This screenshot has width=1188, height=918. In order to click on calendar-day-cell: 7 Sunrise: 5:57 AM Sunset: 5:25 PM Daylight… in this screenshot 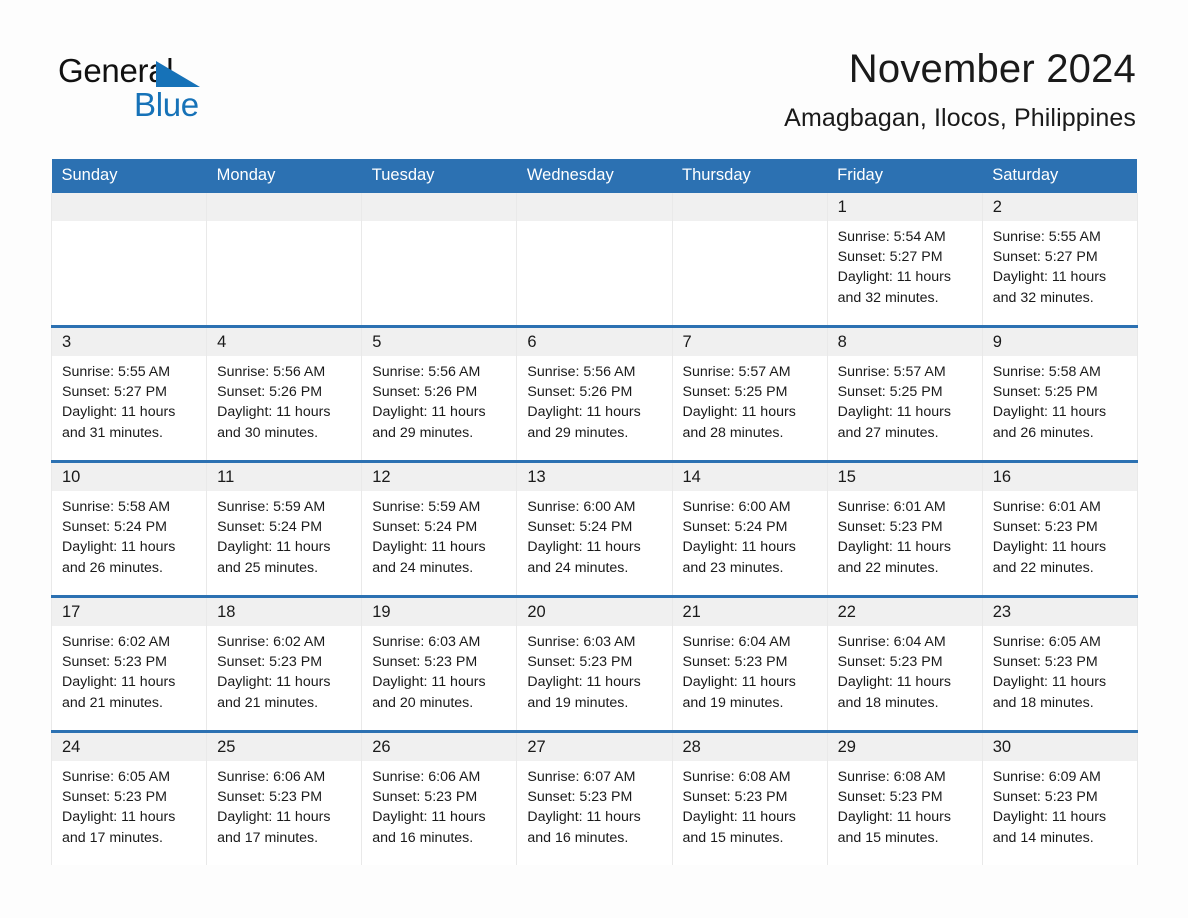, I will do `click(749, 393)`.